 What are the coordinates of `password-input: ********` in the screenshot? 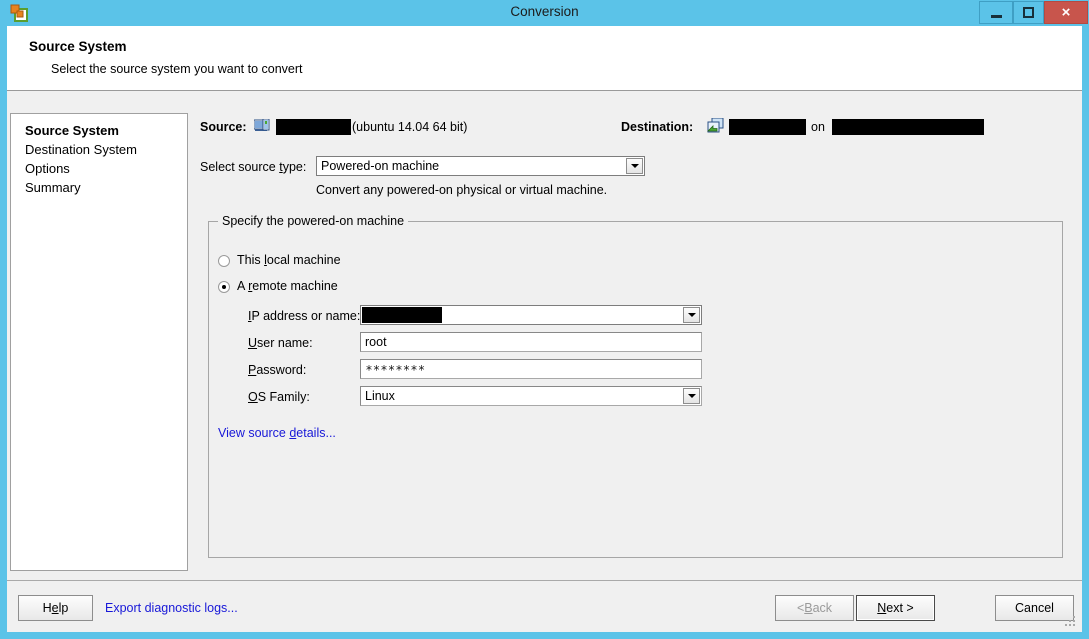 It's located at (531, 369).